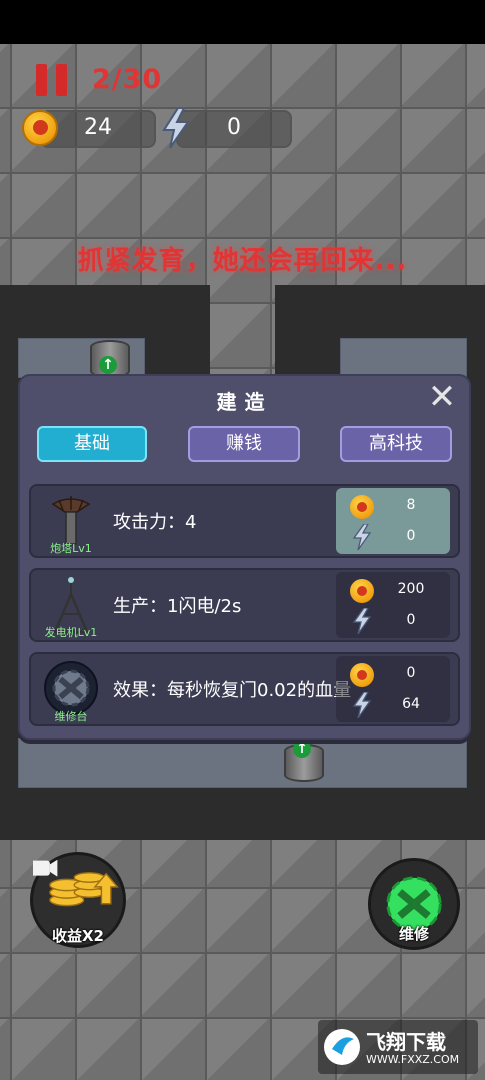 The width and height of the screenshot is (485, 1080). What do you see at coordinates (413, 1059) in the screenshot?
I see `watermark-url: WWW.FXXZ.COM` at bounding box center [413, 1059].